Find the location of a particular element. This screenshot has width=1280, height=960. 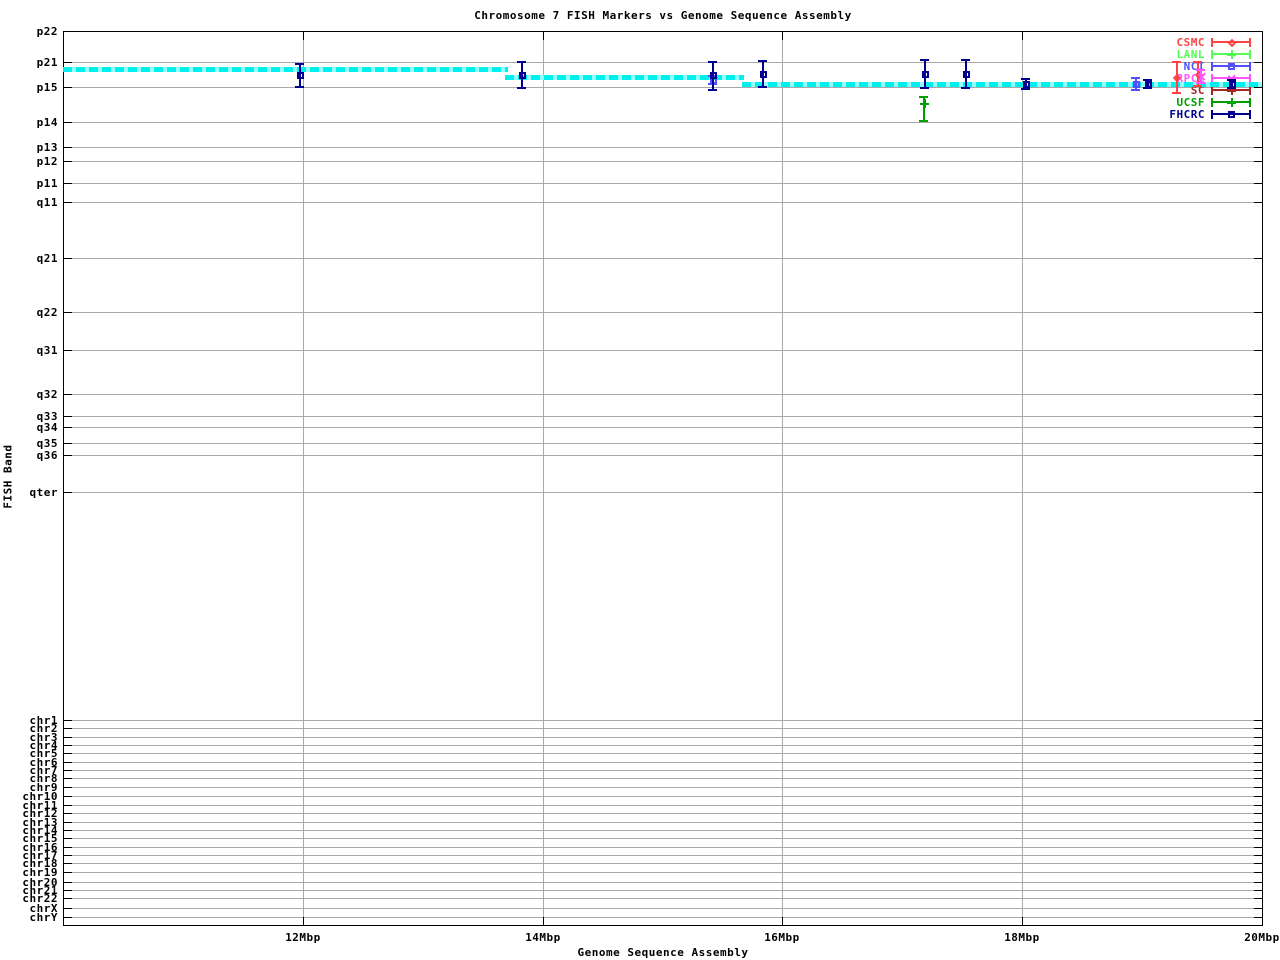

y-axis-label: qter is located at coordinates (43, 492).